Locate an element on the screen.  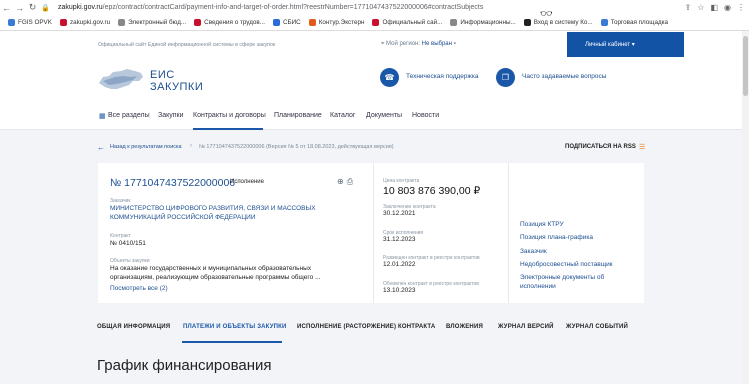
nav-active-indicator is located at coordinates (228, 129).